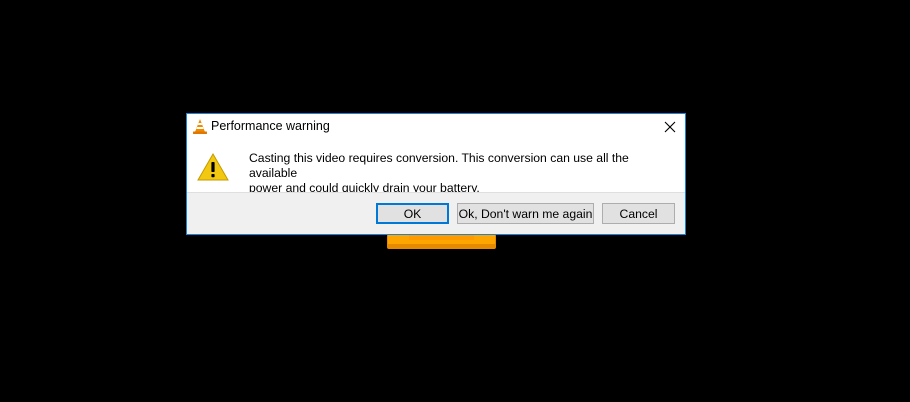  What do you see at coordinates (213, 166) in the screenshot?
I see `warning-icon` at bounding box center [213, 166].